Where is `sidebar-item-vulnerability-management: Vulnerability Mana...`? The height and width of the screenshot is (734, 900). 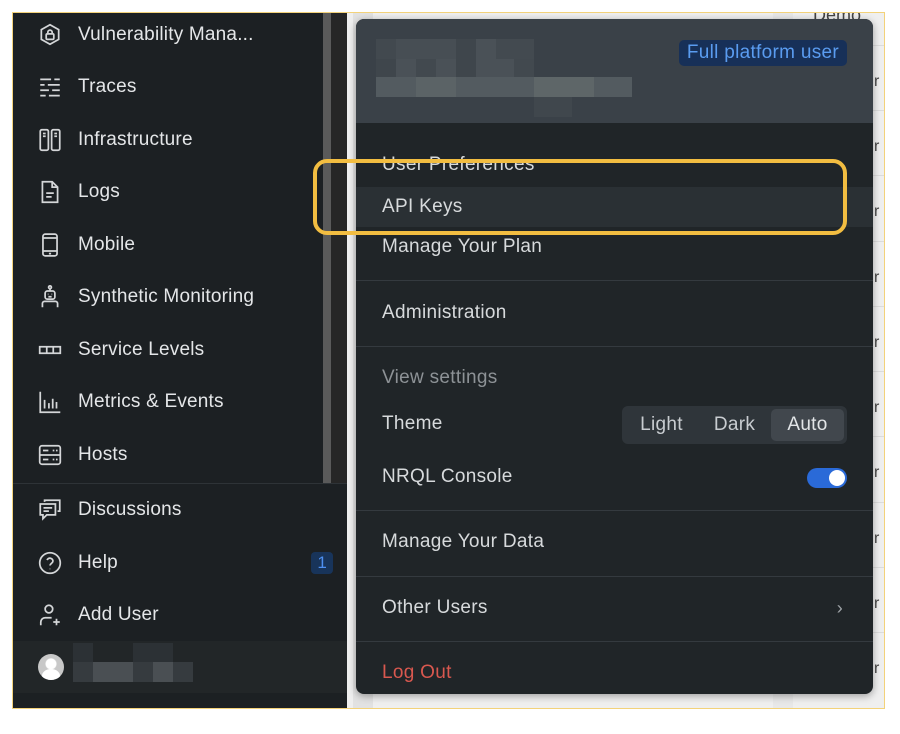 sidebar-item-vulnerability-management: Vulnerability Mana... is located at coordinates (168, 35).